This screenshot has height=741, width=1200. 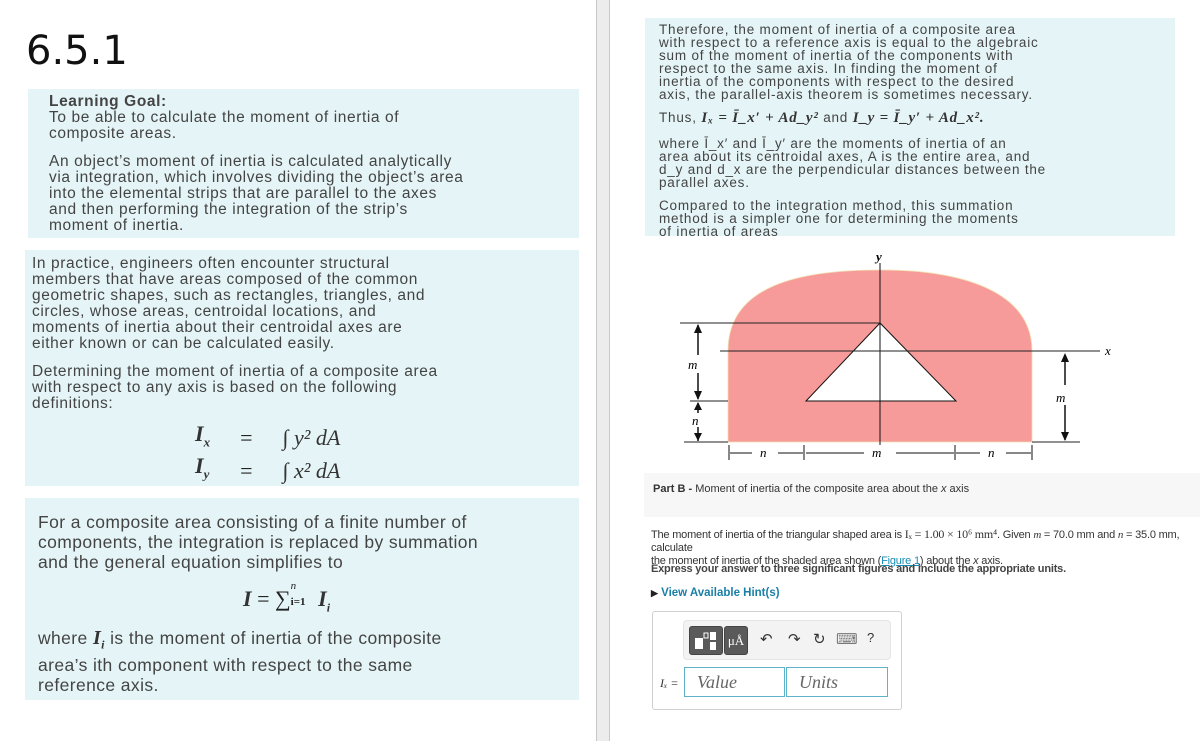 I want to click on thus-label: Thus,, so click(x=678, y=117).